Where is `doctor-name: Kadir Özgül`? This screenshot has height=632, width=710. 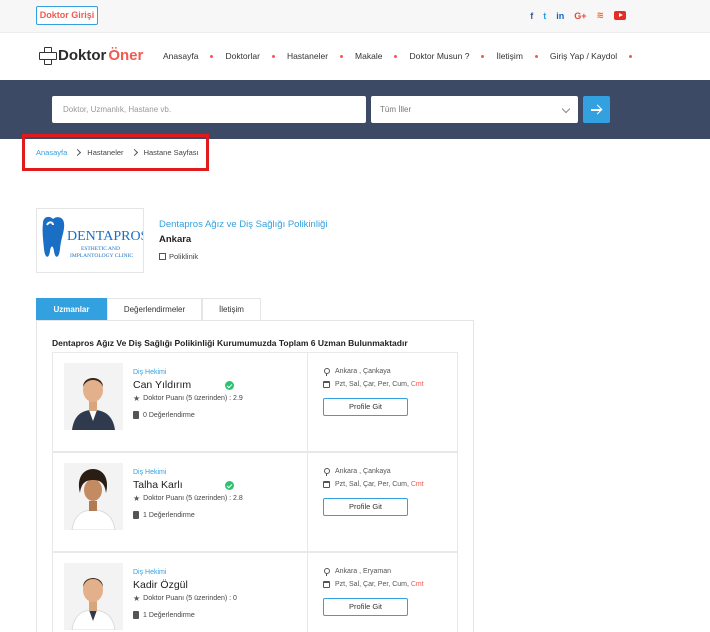 doctor-name: Kadir Özgül is located at coordinates (160, 585).